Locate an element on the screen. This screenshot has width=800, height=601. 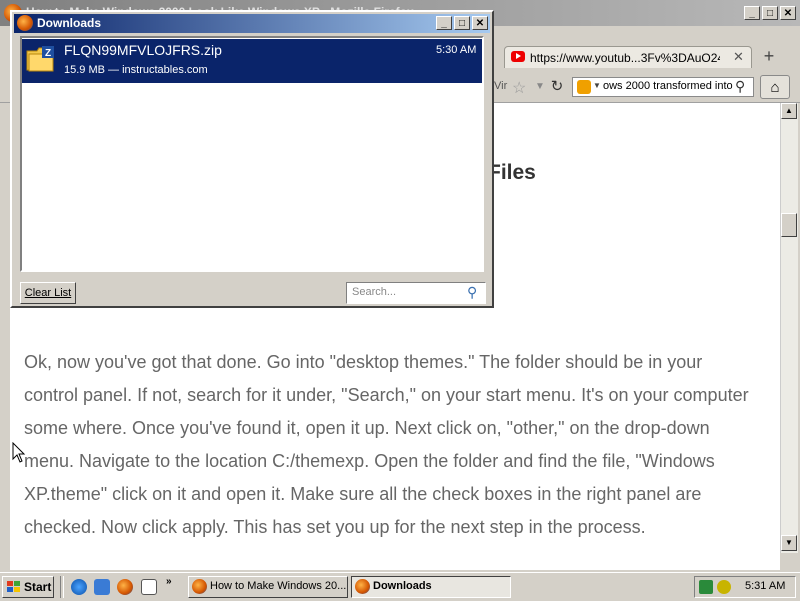
home-icon: ⌂ is located at coordinates (775, 87).